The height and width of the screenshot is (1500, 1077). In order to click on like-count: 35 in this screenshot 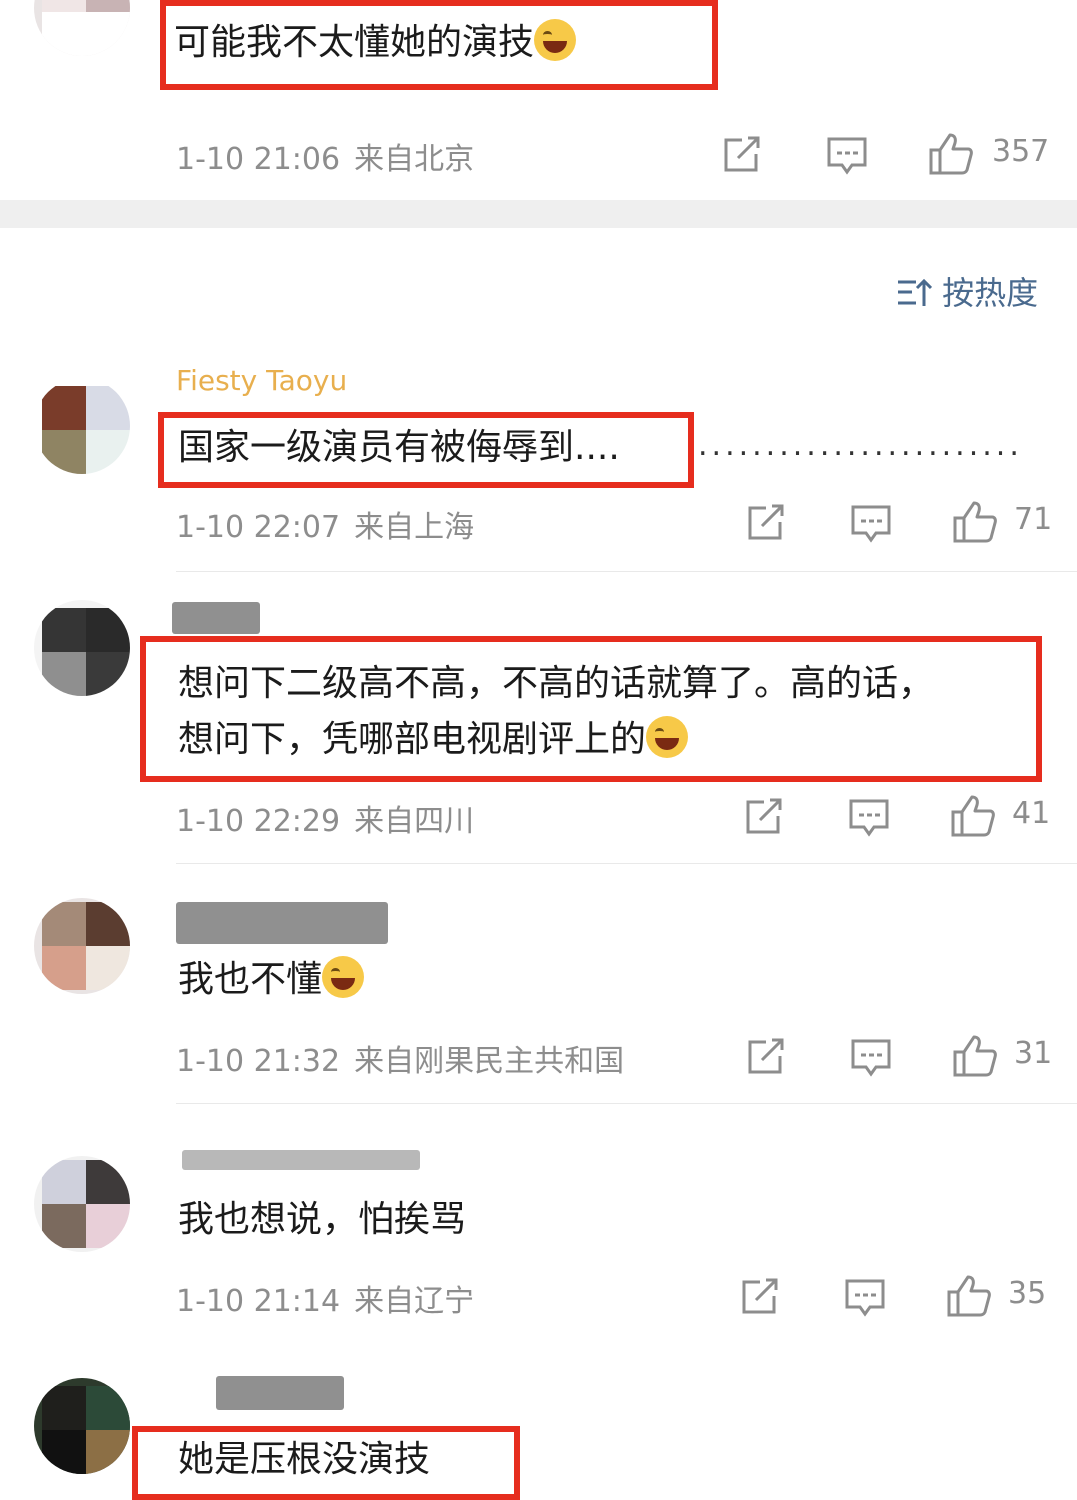, I will do `click(1027, 1293)`.